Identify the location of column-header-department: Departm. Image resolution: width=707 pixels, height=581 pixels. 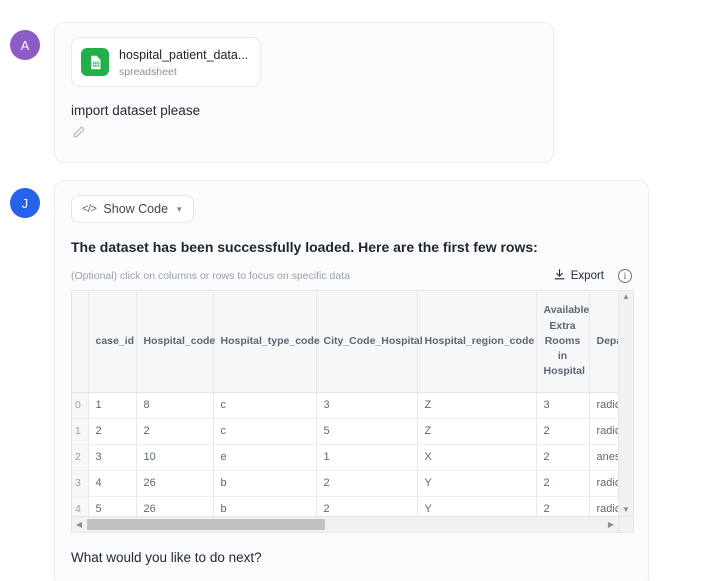
(604, 342).